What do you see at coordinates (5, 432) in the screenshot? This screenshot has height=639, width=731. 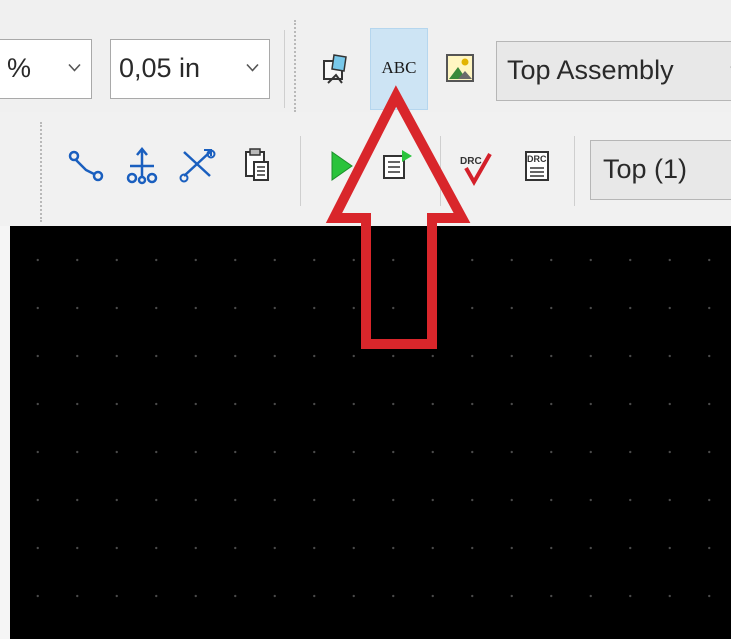 I see `window-left-edge` at bounding box center [5, 432].